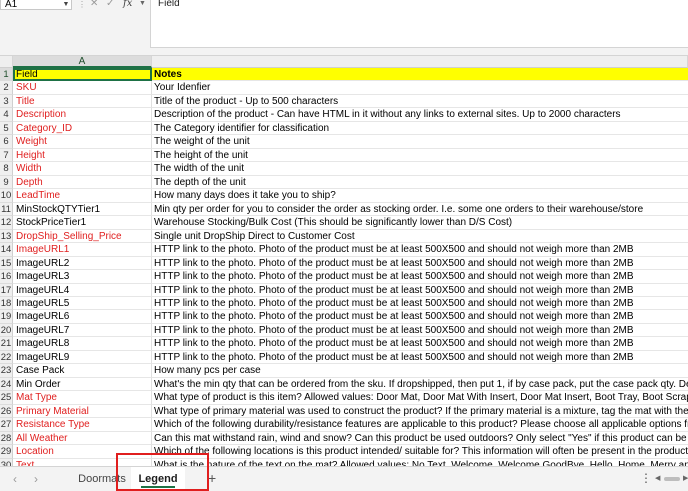  Describe the element at coordinates (82, 250) in the screenshot. I see `cell-field: ImageURL1` at that location.